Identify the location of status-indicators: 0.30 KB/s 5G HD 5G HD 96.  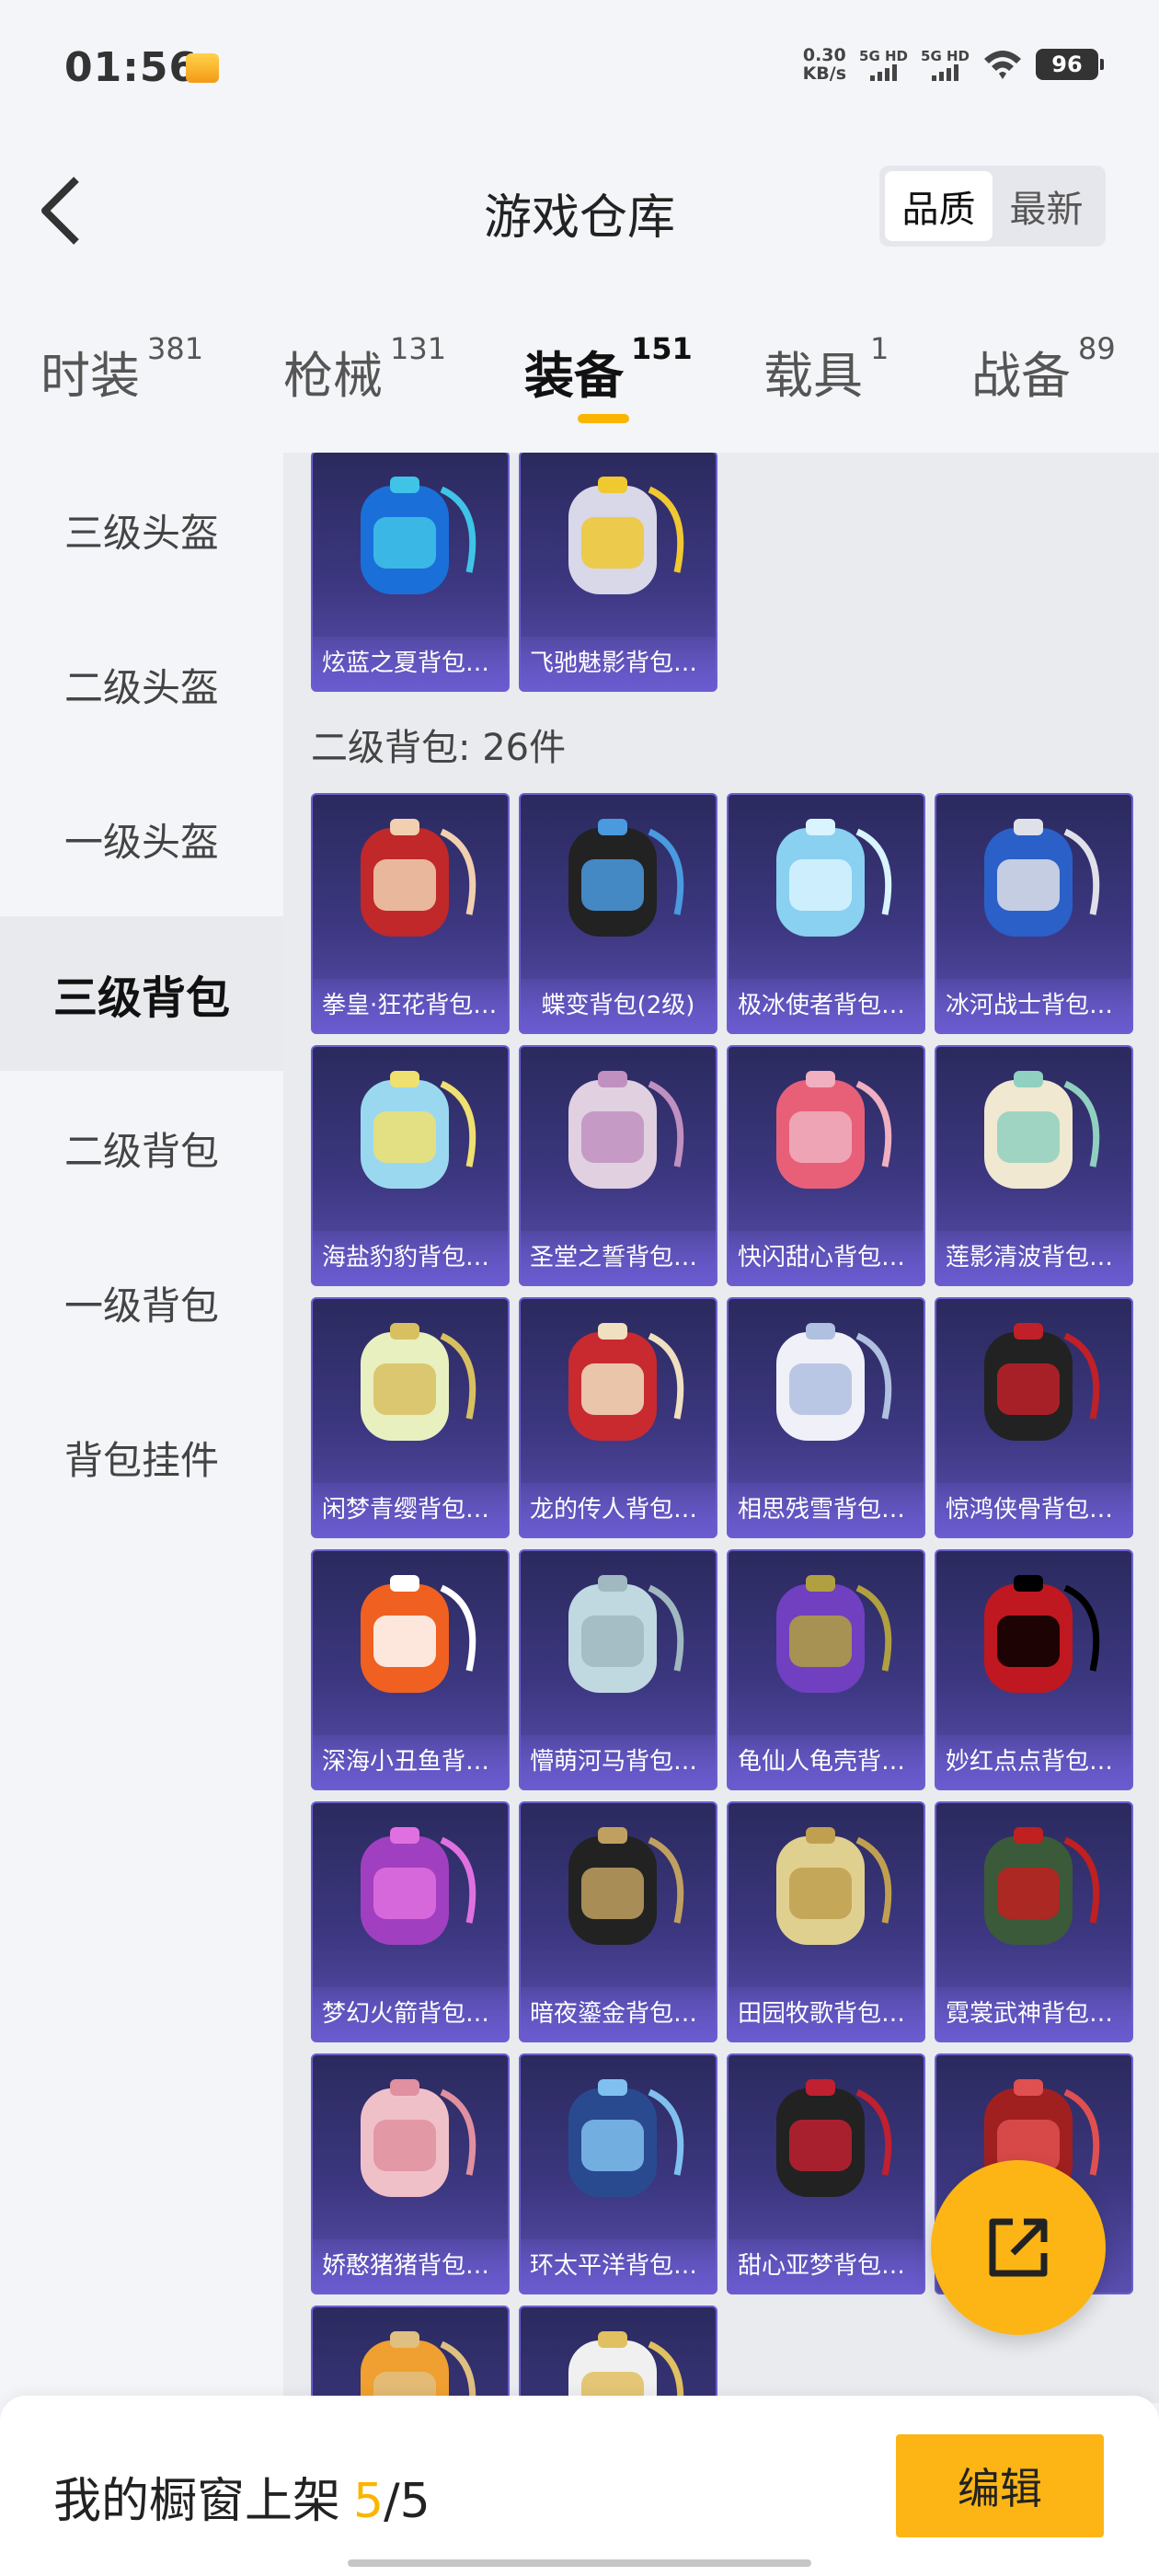
(953, 64).